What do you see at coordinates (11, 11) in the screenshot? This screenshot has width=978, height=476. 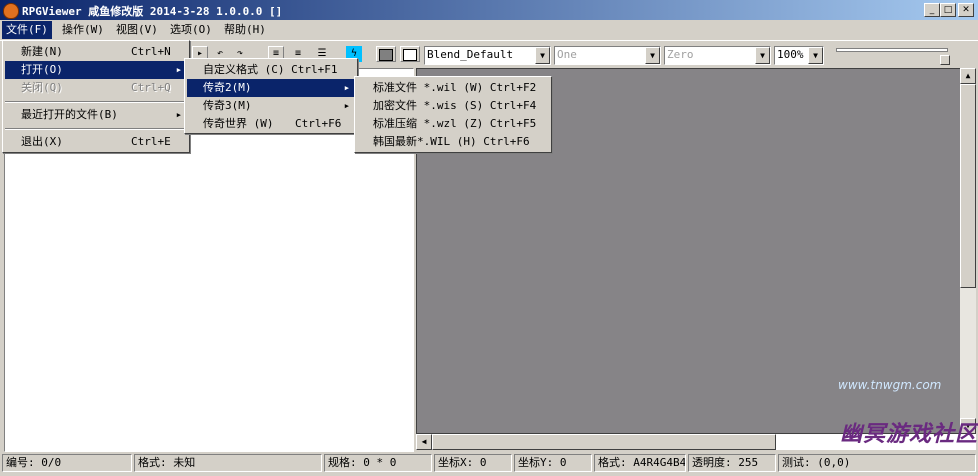 I see `app-icon` at bounding box center [11, 11].